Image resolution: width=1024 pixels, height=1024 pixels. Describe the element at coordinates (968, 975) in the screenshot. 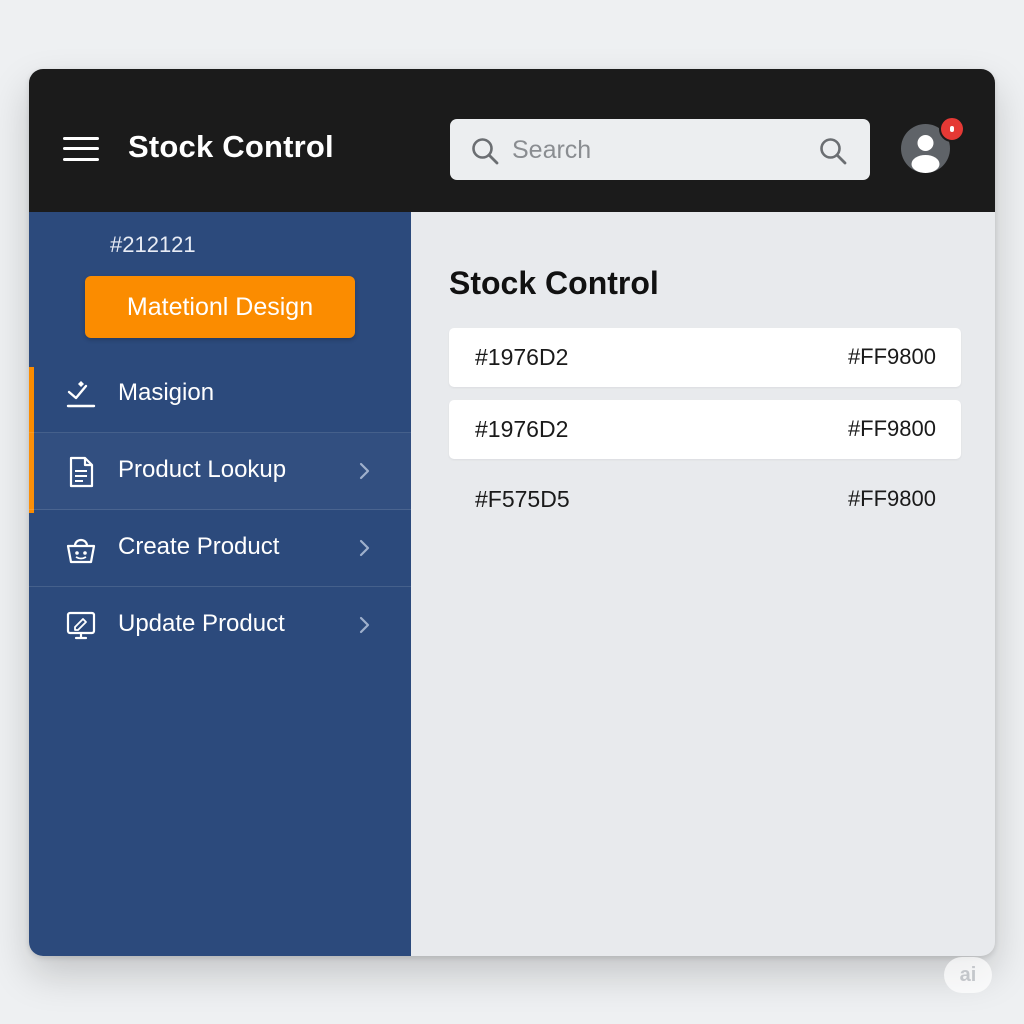

I see `ai-watermark: ai` at that location.